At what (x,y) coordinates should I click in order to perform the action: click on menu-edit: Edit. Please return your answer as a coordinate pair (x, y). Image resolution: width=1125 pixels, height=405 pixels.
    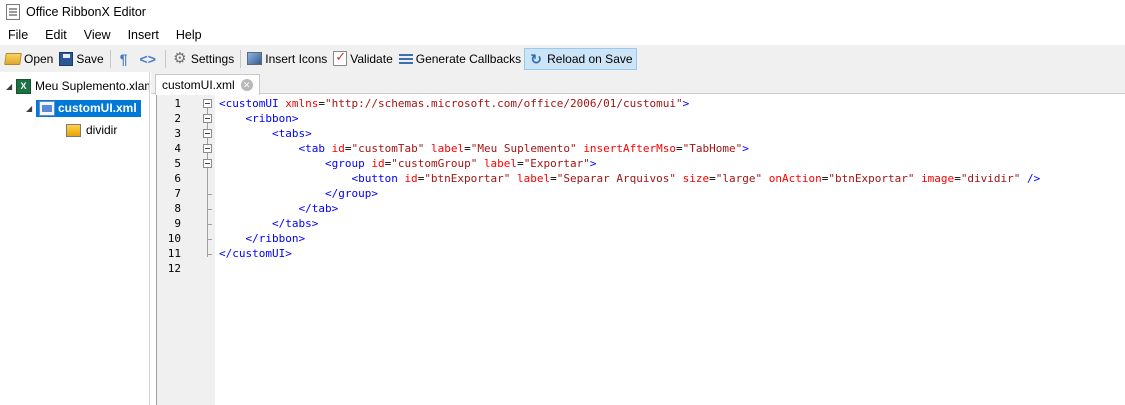
    Looking at the image, I should click on (55, 35).